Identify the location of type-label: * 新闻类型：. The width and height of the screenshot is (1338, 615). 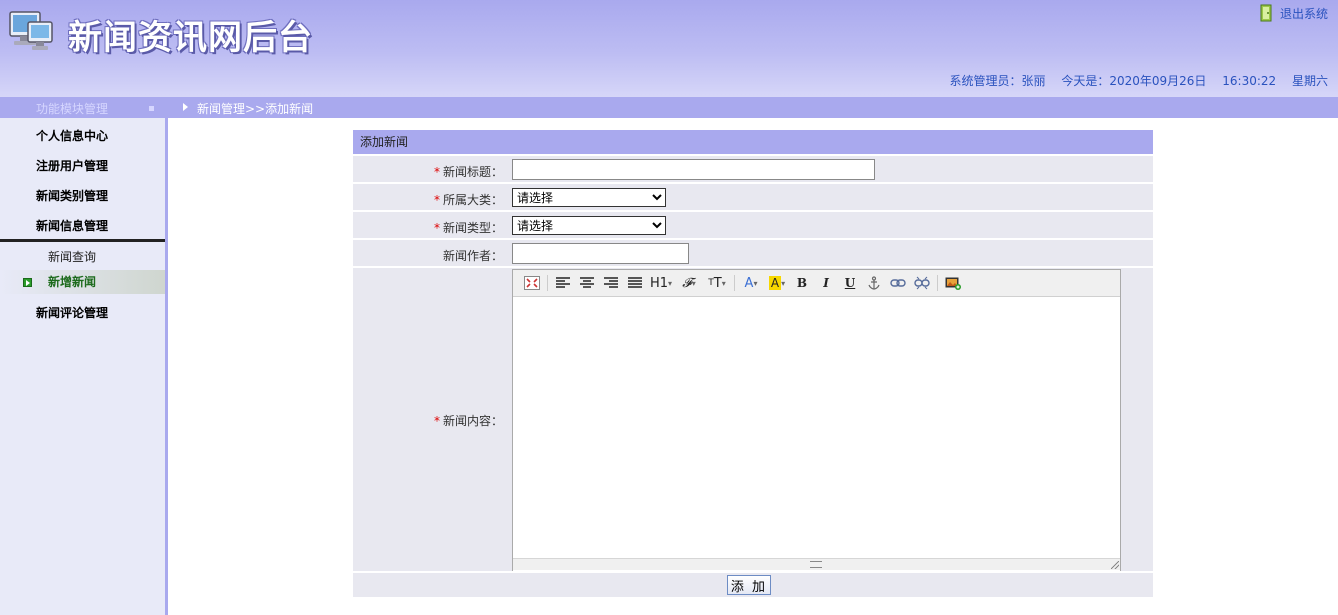
(468, 228).